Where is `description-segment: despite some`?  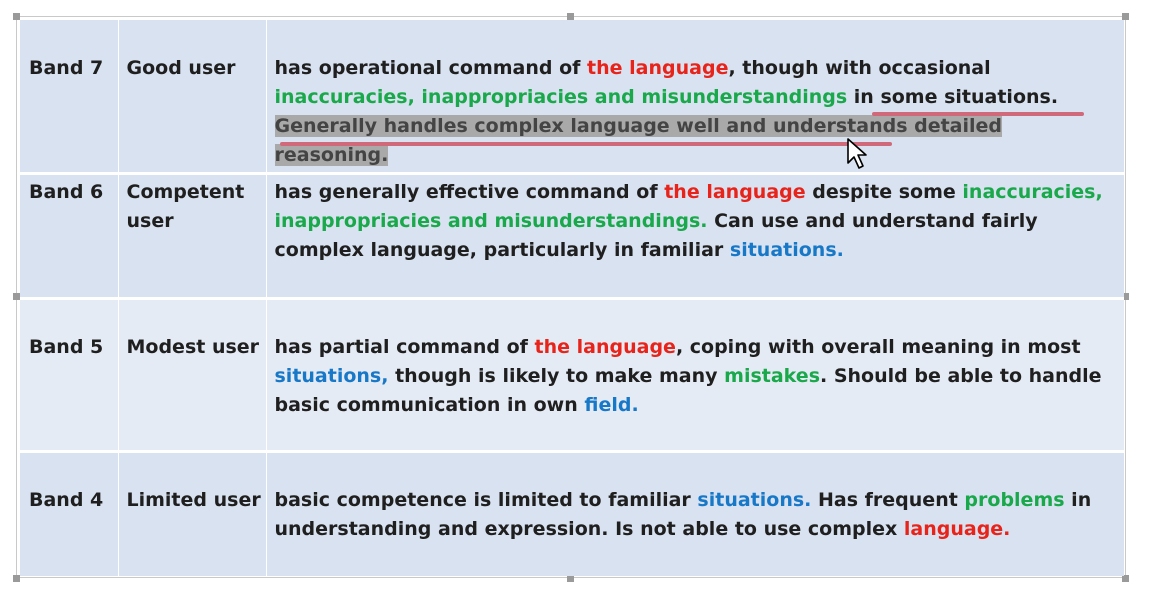
description-segment: despite some is located at coordinates (884, 191).